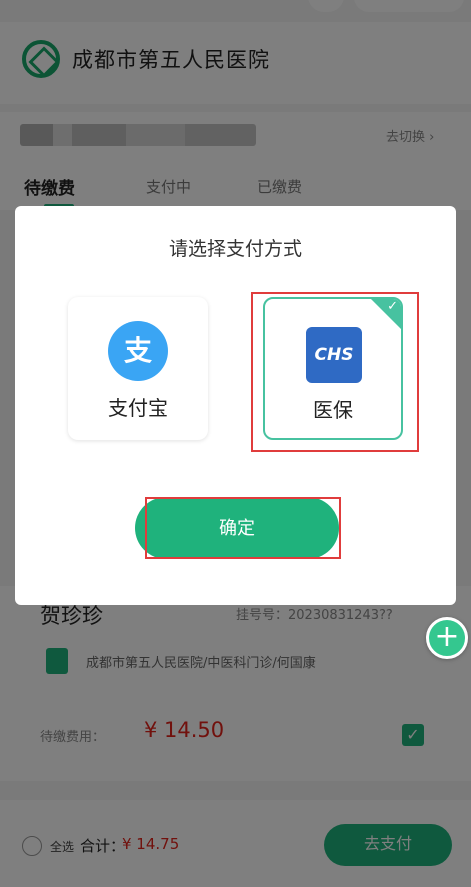 This screenshot has width=471, height=887. Describe the element at coordinates (138, 408) in the screenshot. I see `alipay-label: 支付宝` at that location.